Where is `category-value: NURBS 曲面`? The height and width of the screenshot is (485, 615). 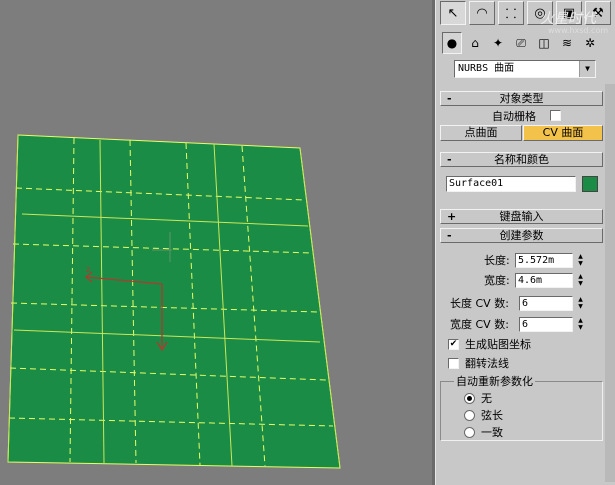 category-value: NURBS 曲面 is located at coordinates (486, 68).